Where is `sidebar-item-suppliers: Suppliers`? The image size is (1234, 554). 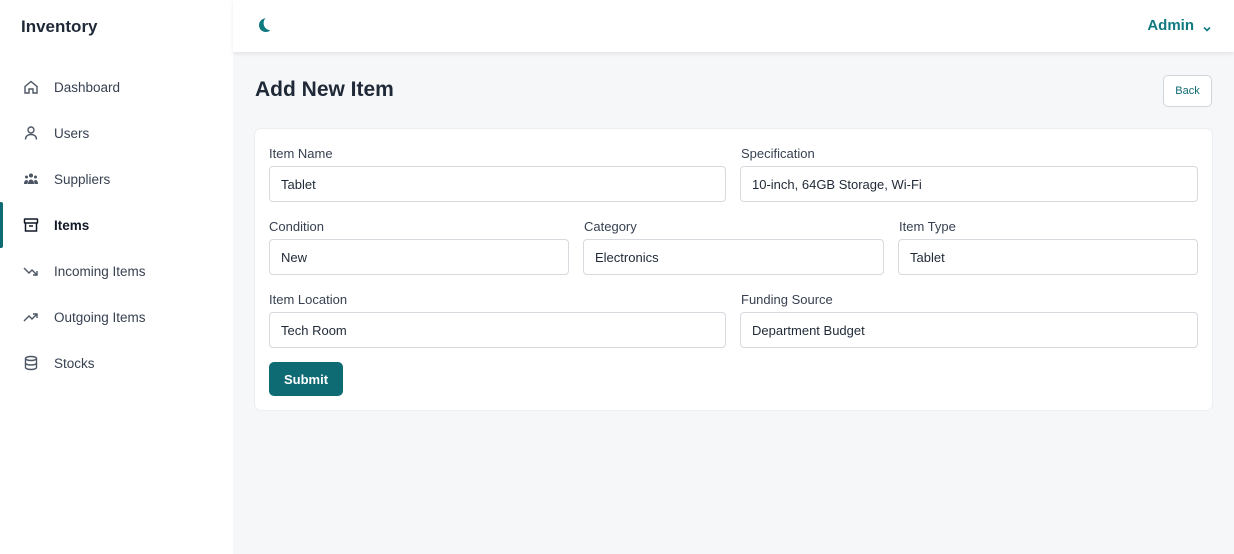 sidebar-item-suppliers: Suppliers is located at coordinates (116, 179).